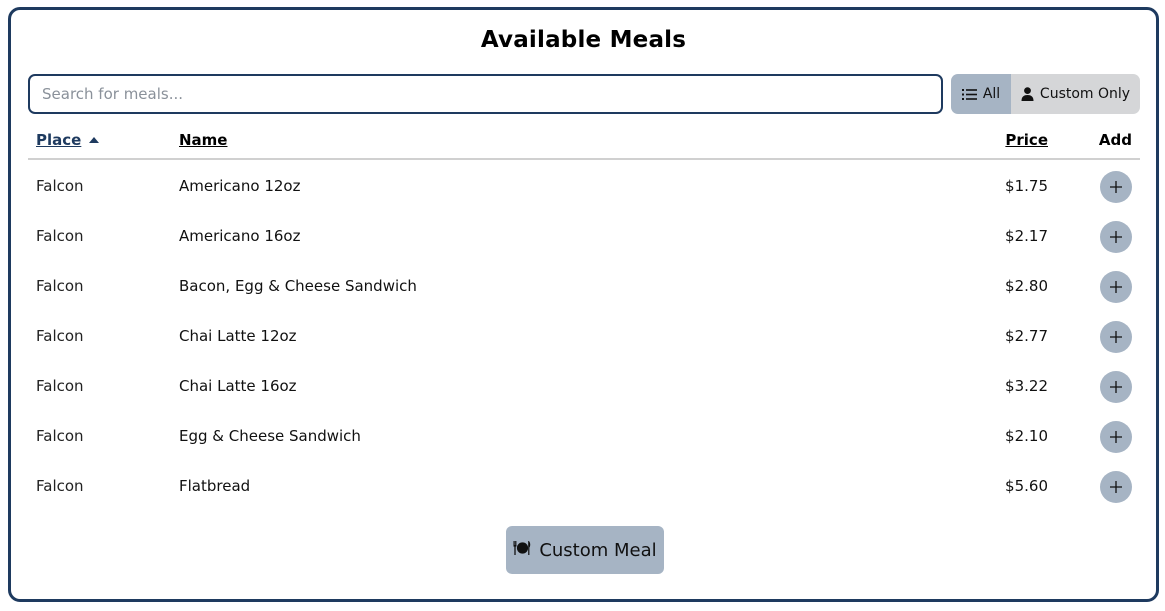 This screenshot has width=1165, height=611. What do you see at coordinates (1085, 94) in the screenshot?
I see `filter-custom-only-label: Custom Only` at bounding box center [1085, 94].